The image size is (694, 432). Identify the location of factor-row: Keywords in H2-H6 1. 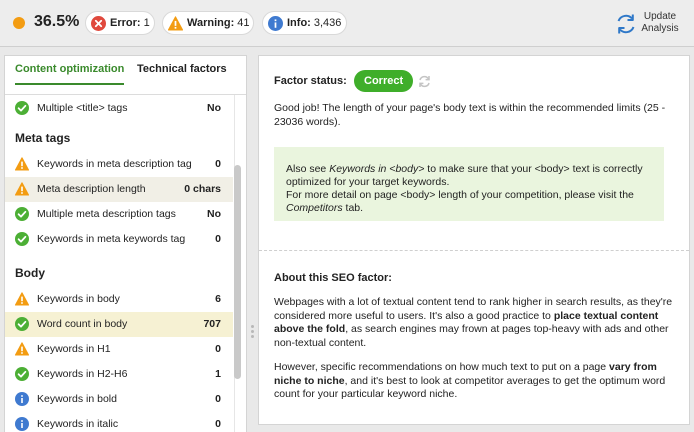
(119, 374).